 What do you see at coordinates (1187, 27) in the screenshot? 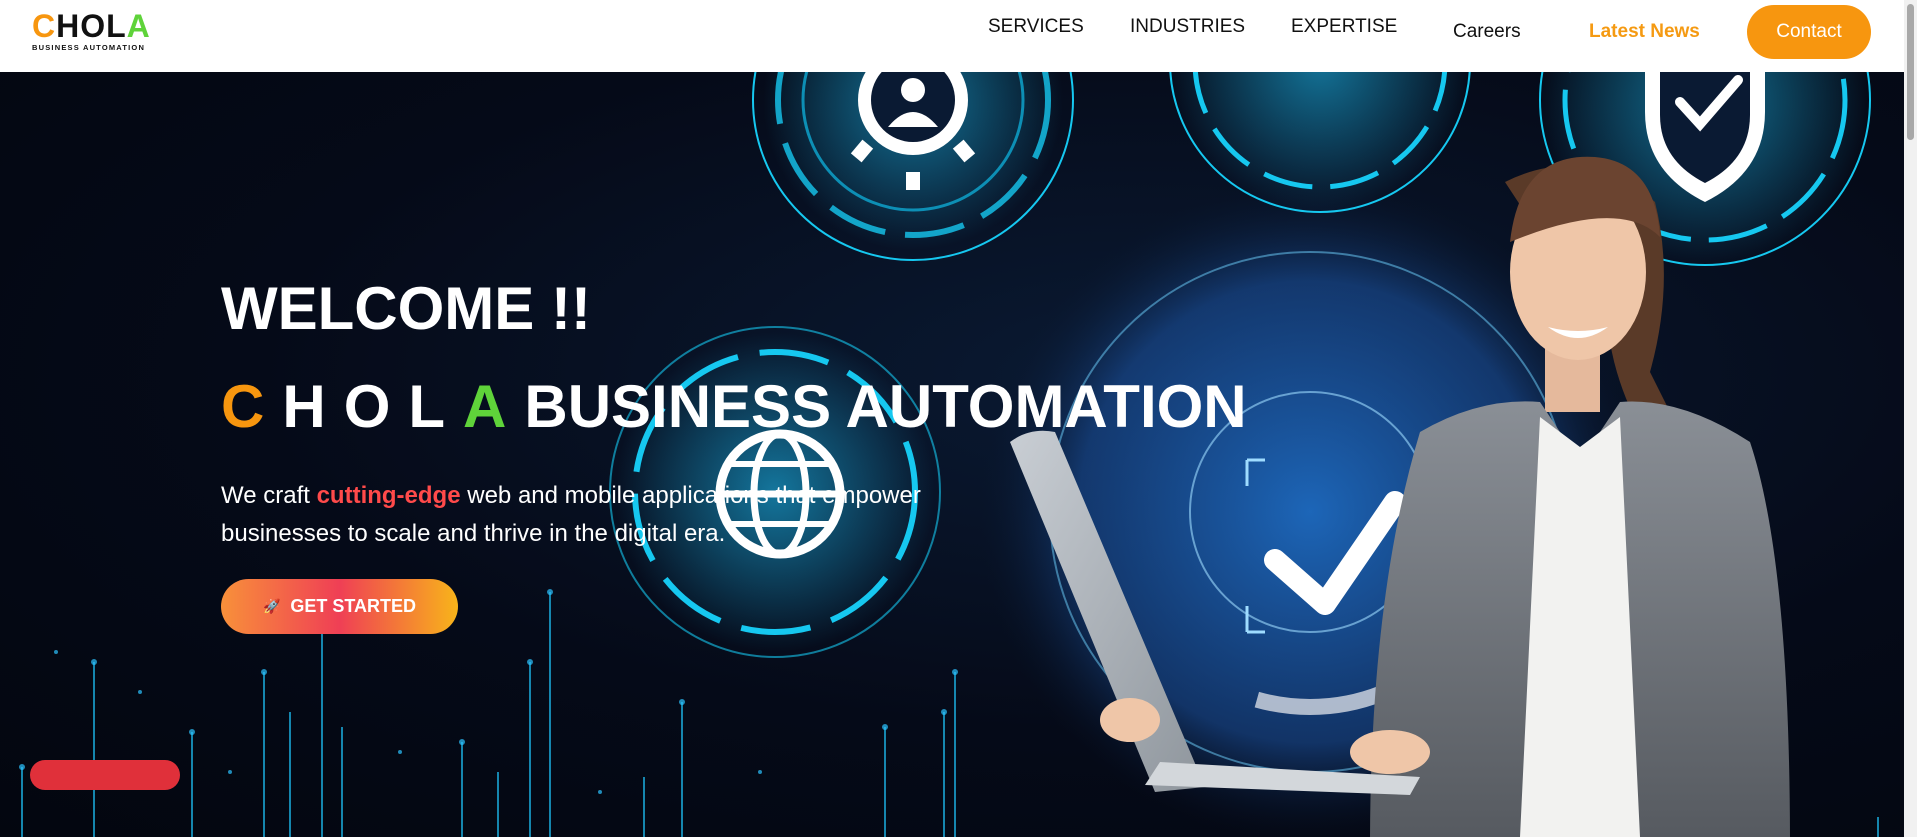
I see `nav-industries: INDUSTRIES` at bounding box center [1187, 27].